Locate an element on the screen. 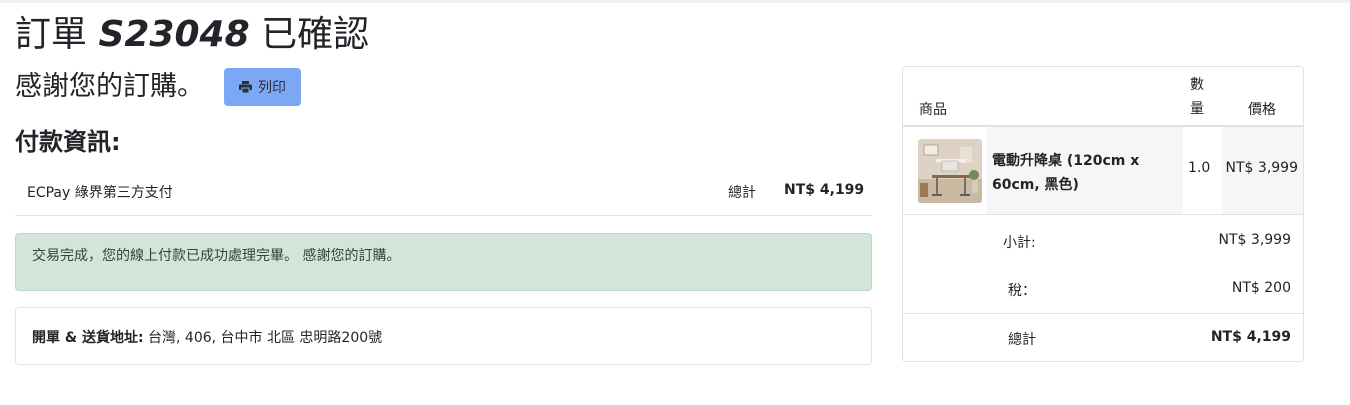  print-label: 列印 is located at coordinates (272, 88).